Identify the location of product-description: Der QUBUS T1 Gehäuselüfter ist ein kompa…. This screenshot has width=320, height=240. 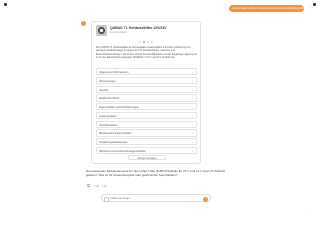
(146, 52).